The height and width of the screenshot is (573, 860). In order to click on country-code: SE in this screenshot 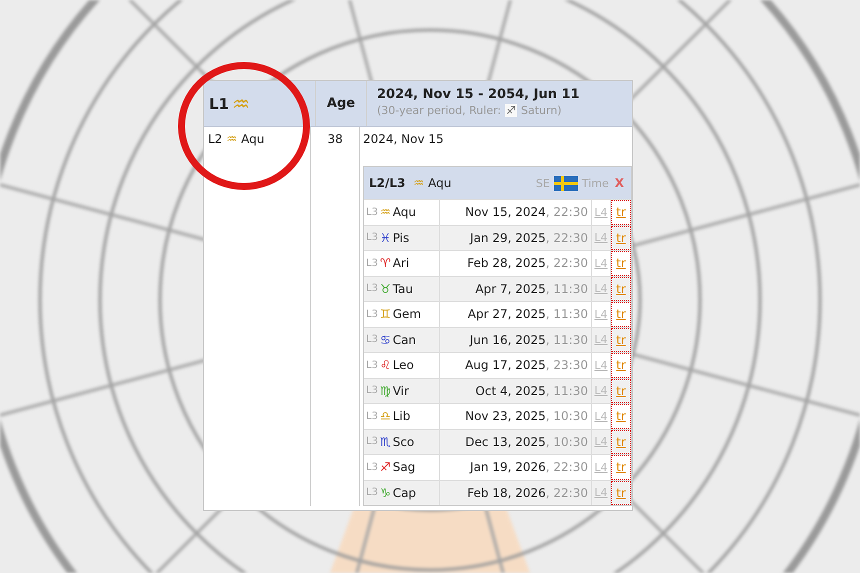, I will do `click(543, 183)`.